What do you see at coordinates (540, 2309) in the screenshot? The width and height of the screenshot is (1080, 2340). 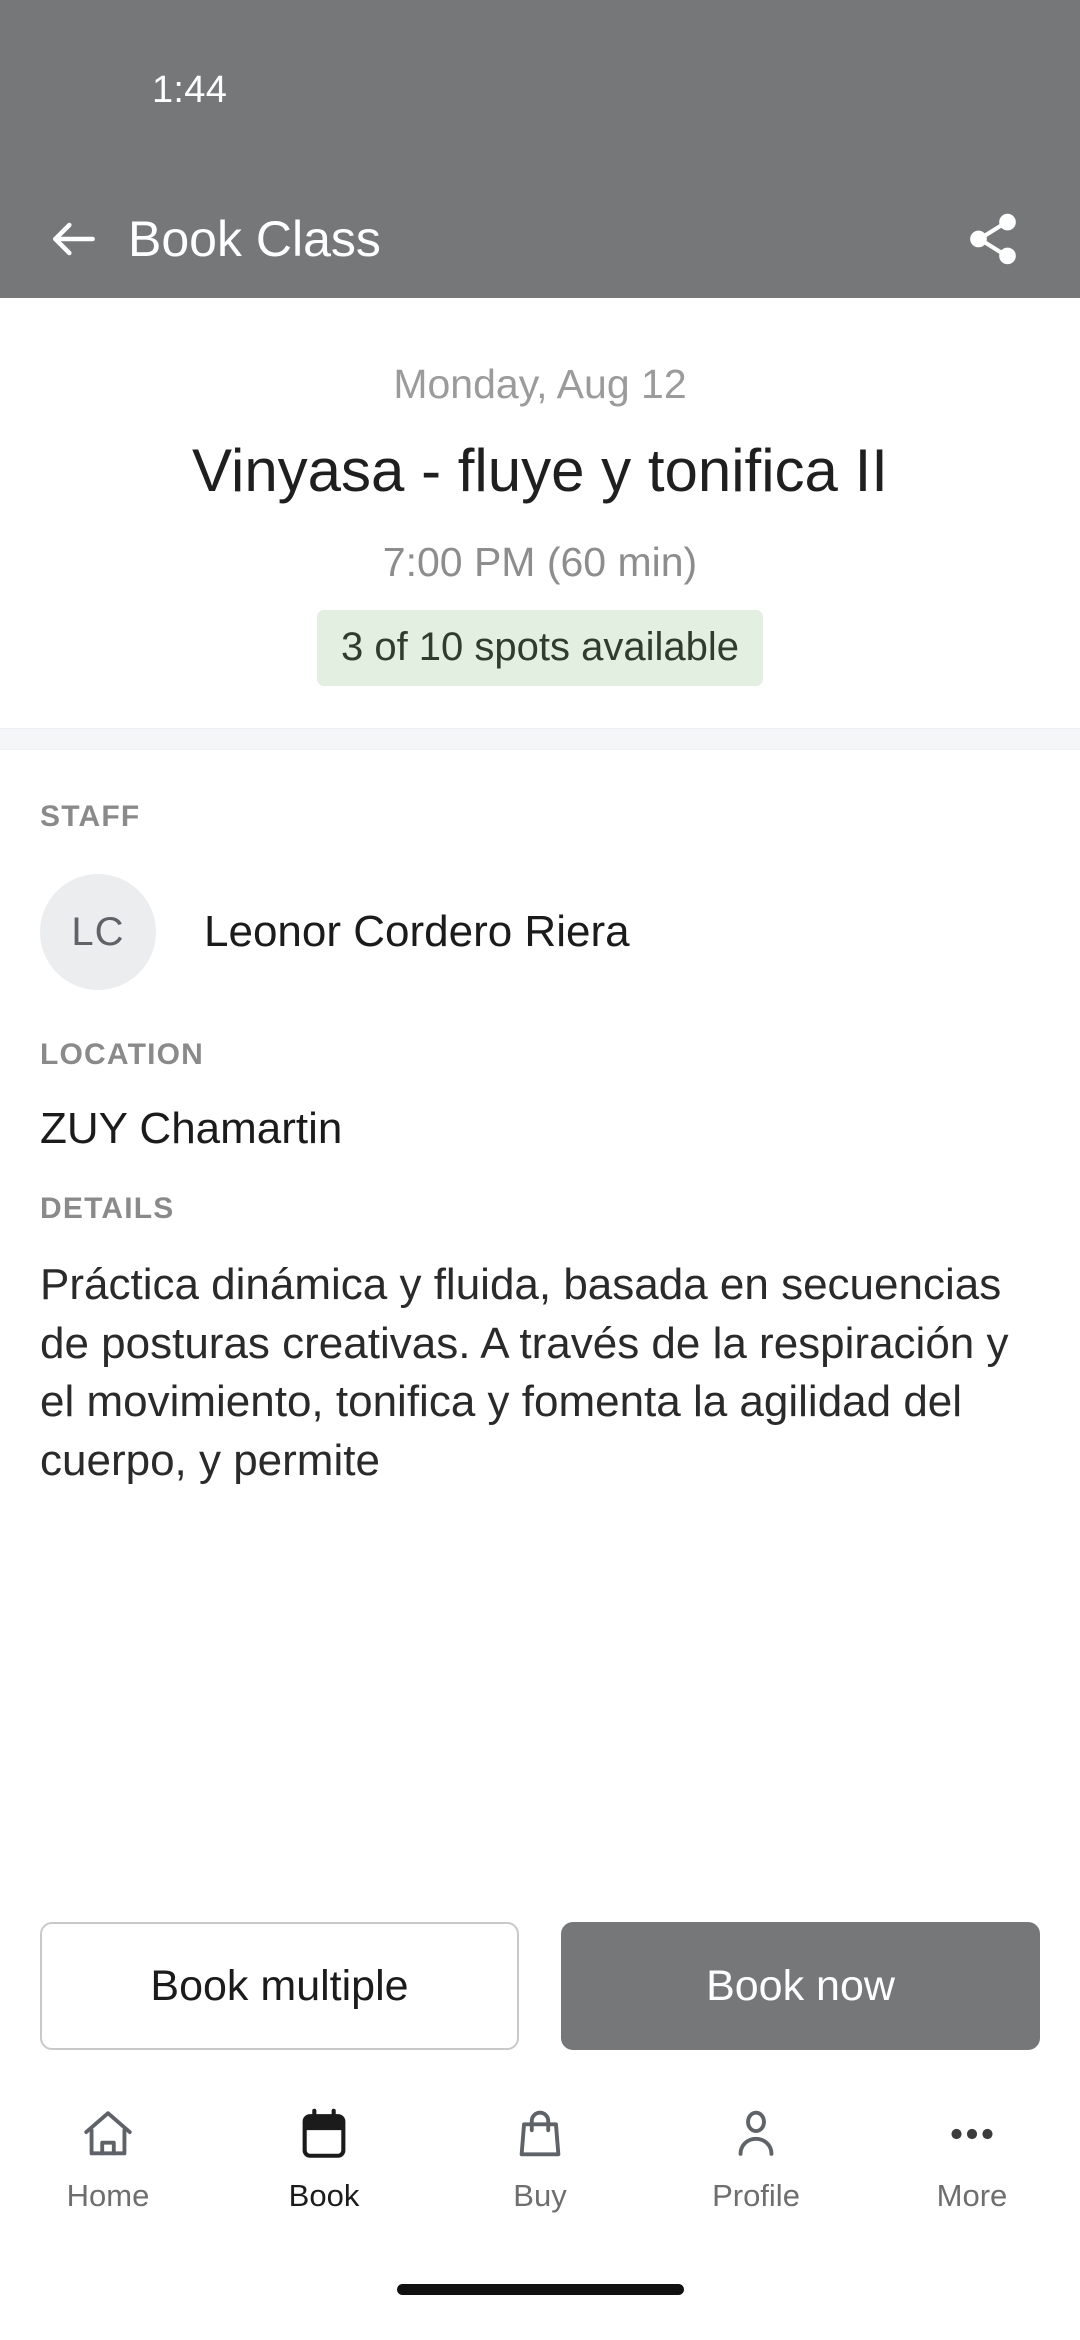 I see `home-indicator-area` at bounding box center [540, 2309].